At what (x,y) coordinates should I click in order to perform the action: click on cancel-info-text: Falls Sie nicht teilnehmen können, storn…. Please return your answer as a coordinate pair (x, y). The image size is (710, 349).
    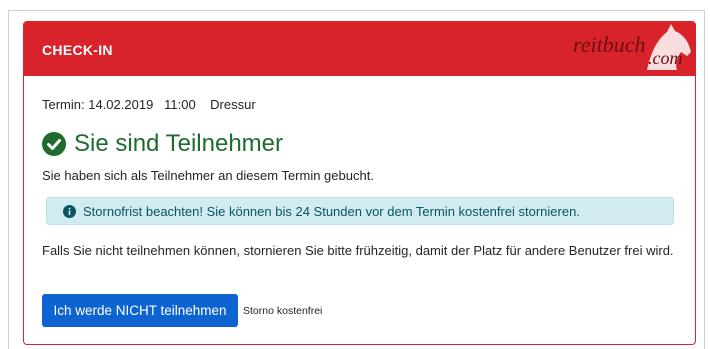
    Looking at the image, I should click on (358, 250).